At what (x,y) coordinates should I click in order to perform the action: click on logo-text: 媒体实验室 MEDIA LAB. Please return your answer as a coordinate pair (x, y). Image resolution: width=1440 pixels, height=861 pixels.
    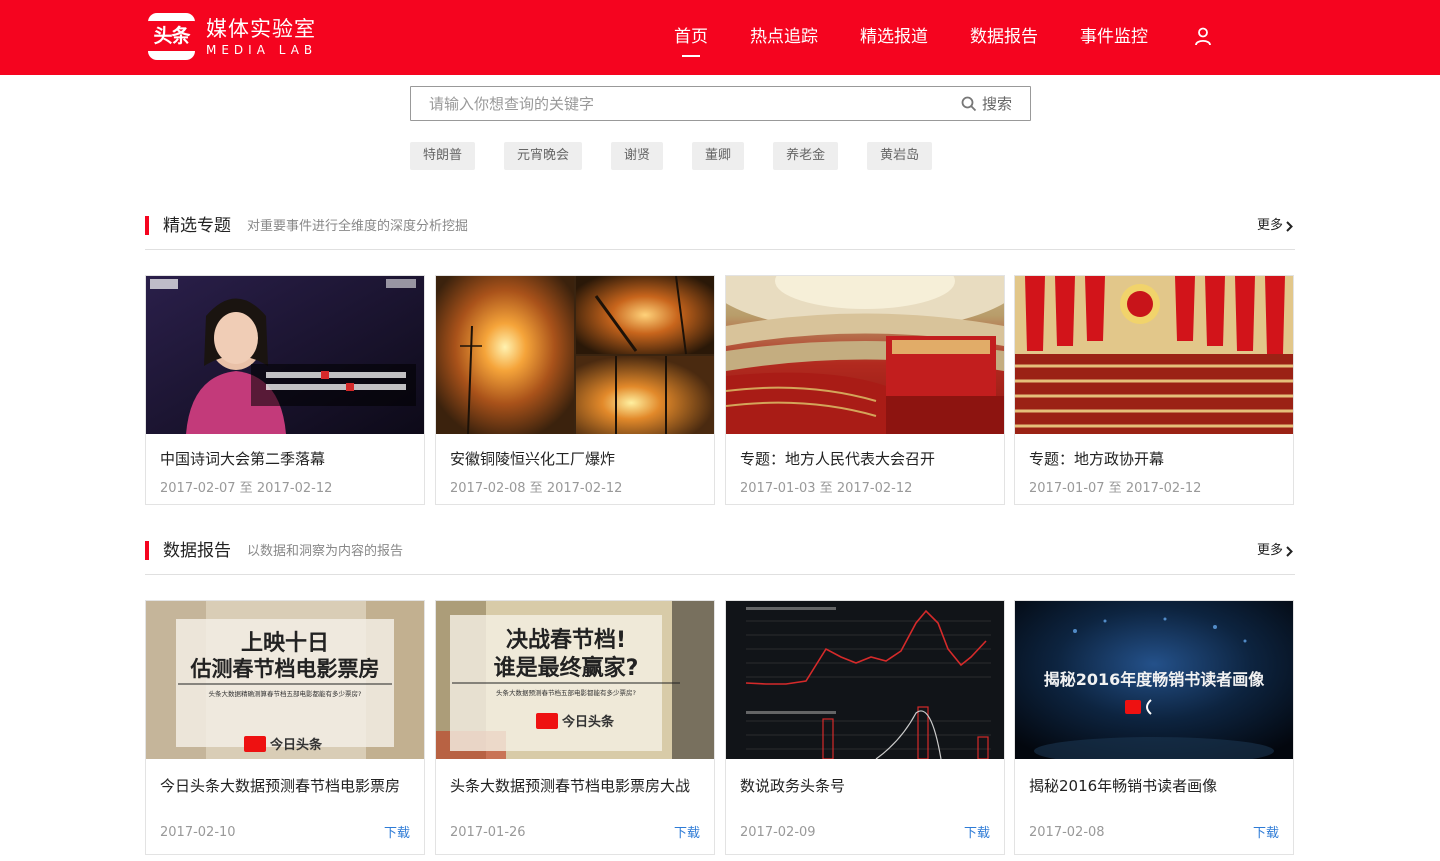
    Looking at the image, I should click on (261, 37).